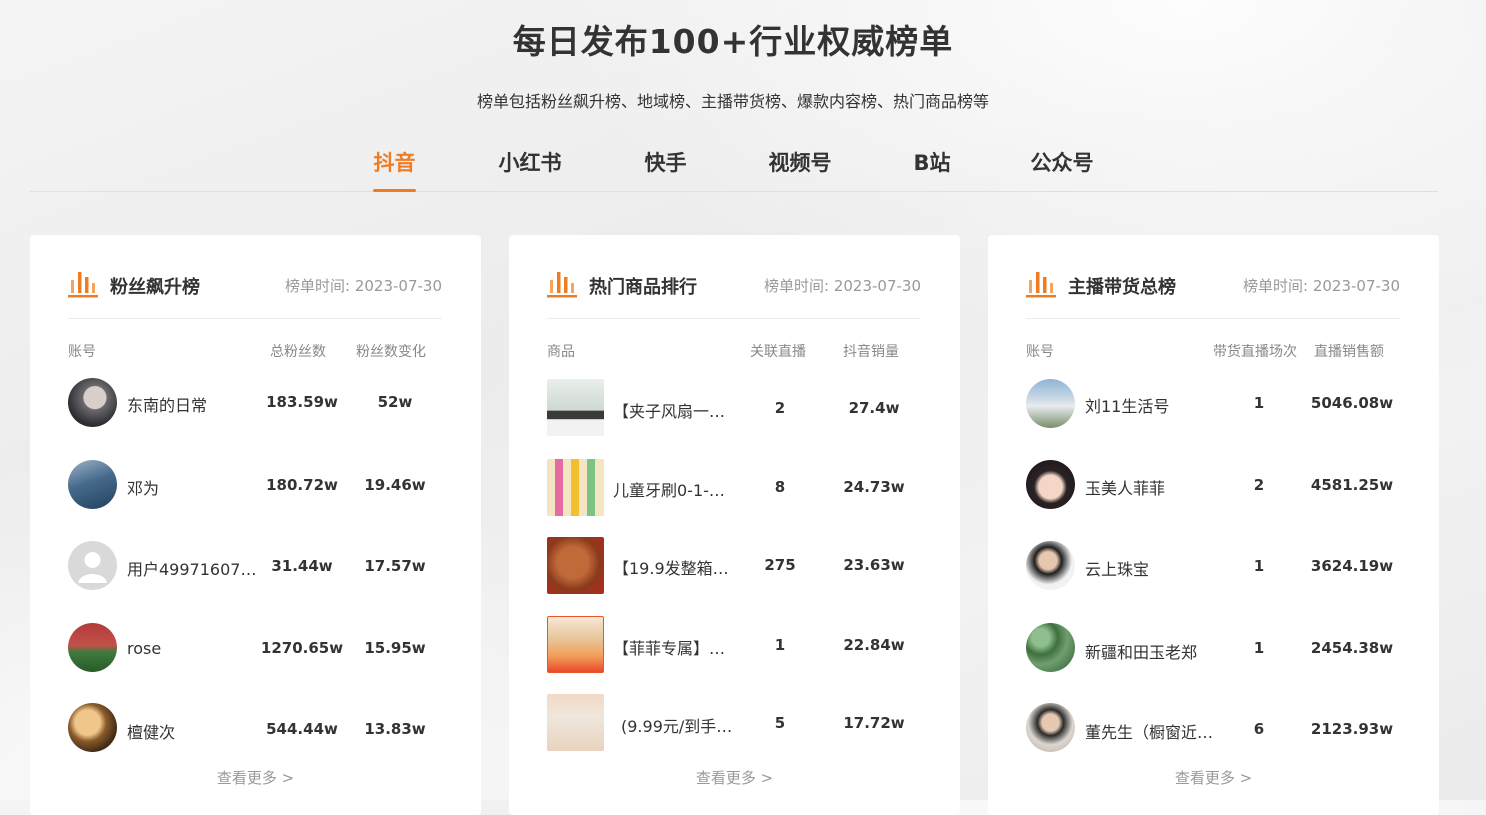  Describe the element at coordinates (1125, 488) in the screenshot. I see `streamer-name: 玉美人菲菲` at that location.